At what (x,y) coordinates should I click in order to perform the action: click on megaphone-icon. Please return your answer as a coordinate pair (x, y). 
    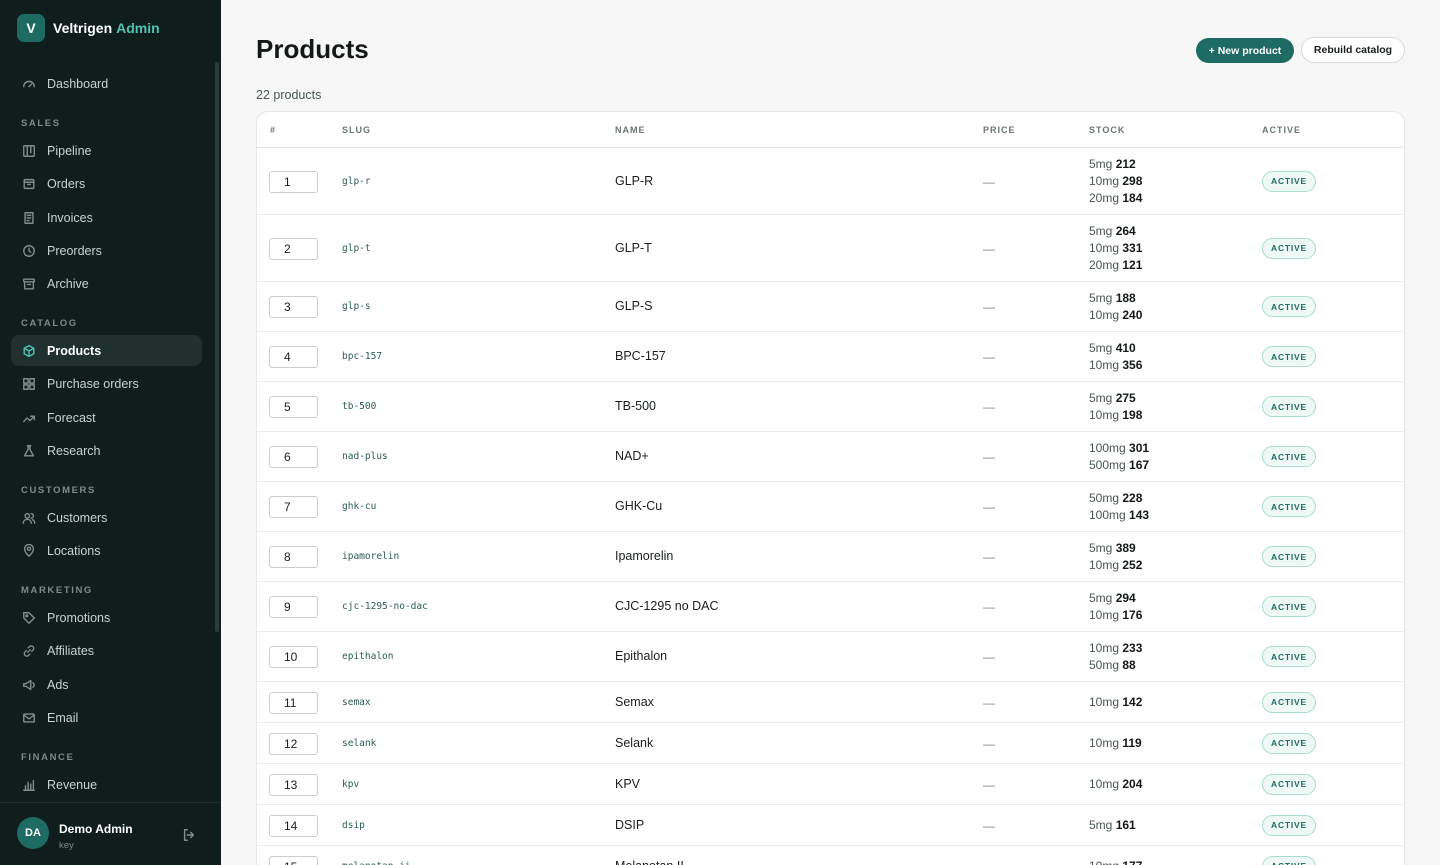
    Looking at the image, I should click on (29, 685).